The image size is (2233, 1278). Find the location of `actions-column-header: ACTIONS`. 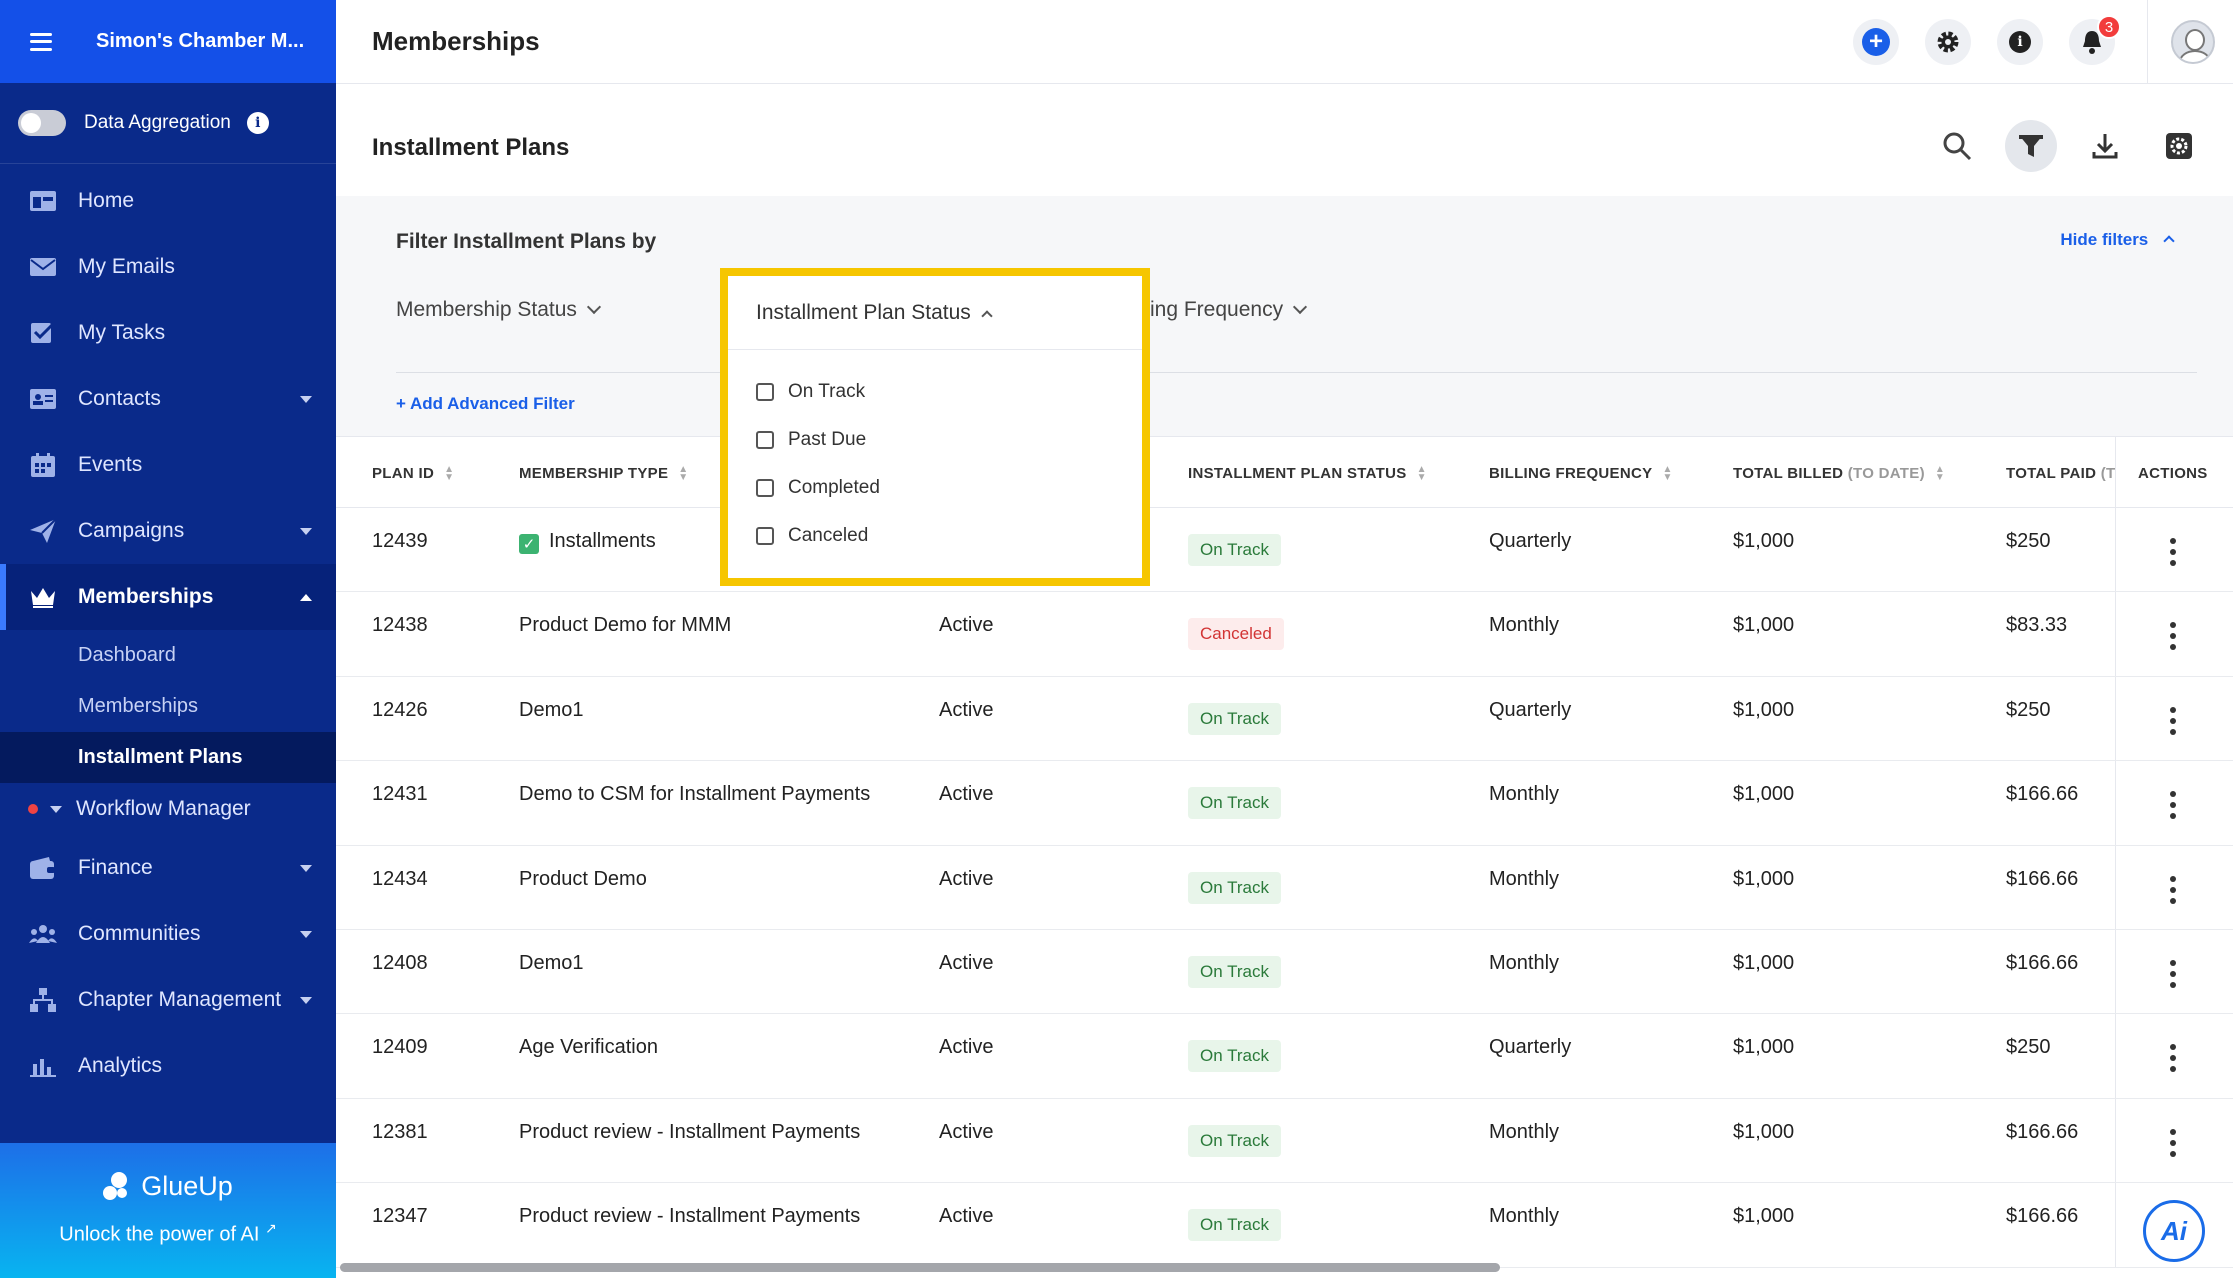

actions-column-header: ACTIONS is located at coordinates (2174, 472).